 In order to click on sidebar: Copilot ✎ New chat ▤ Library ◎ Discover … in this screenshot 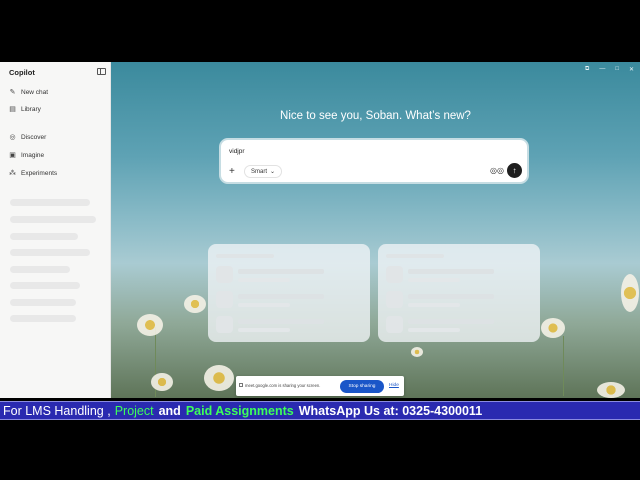, I will do `click(55, 230)`.